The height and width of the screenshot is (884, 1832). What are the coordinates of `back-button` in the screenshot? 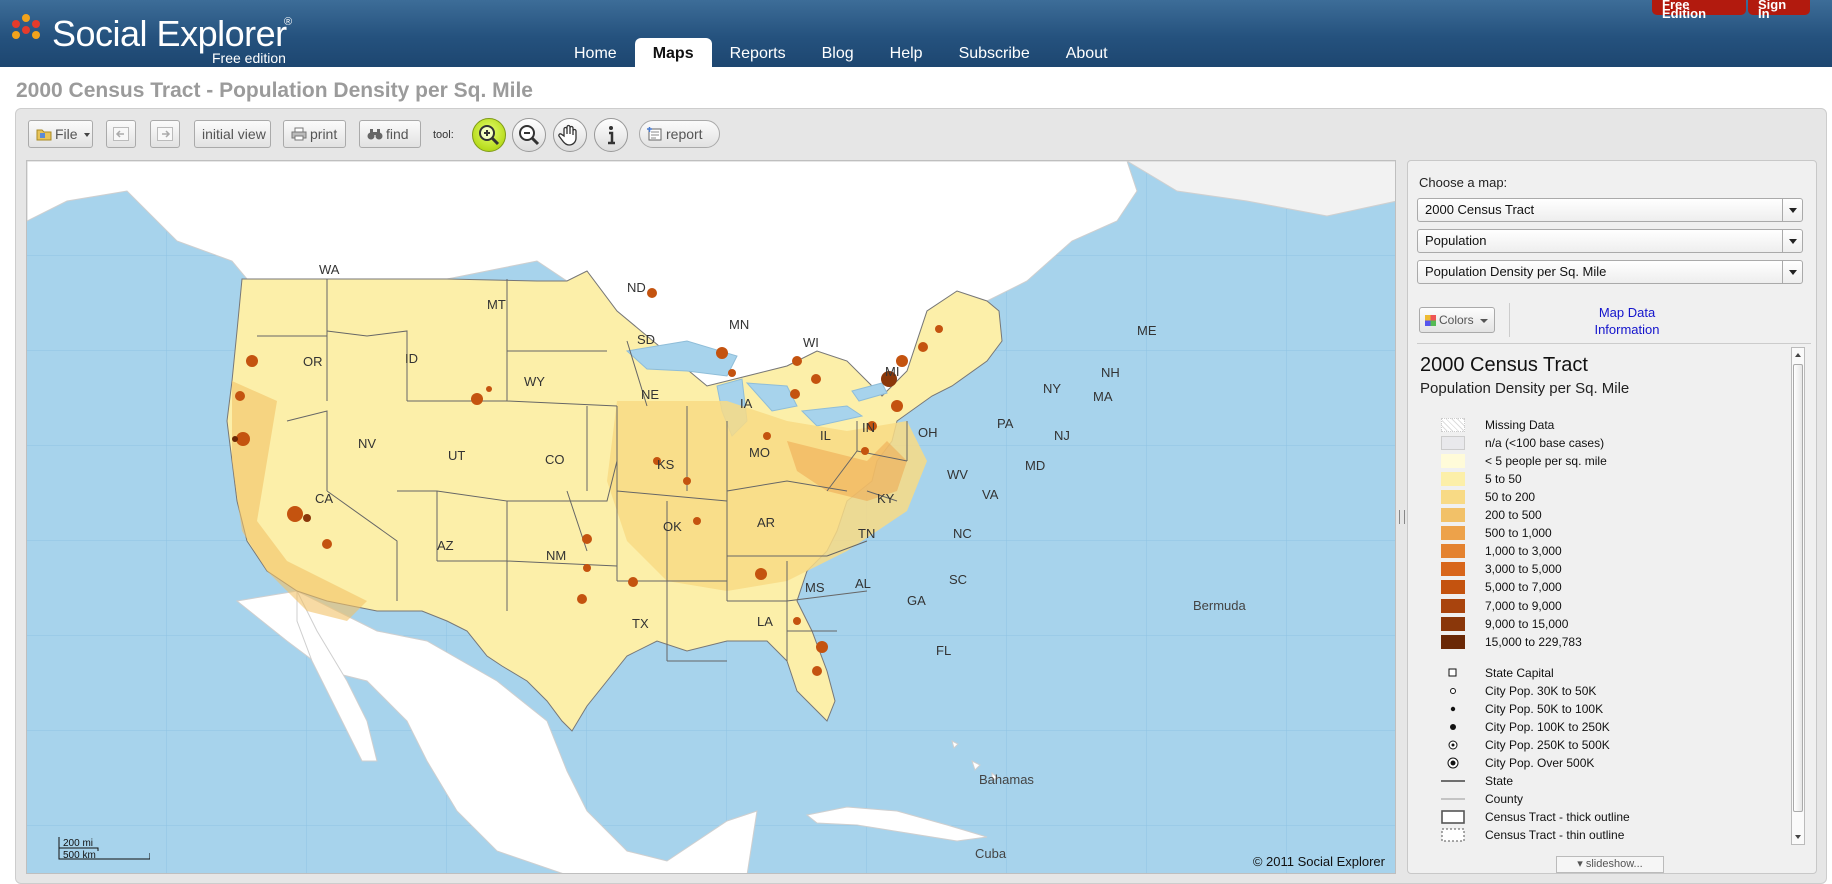 It's located at (121, 134).